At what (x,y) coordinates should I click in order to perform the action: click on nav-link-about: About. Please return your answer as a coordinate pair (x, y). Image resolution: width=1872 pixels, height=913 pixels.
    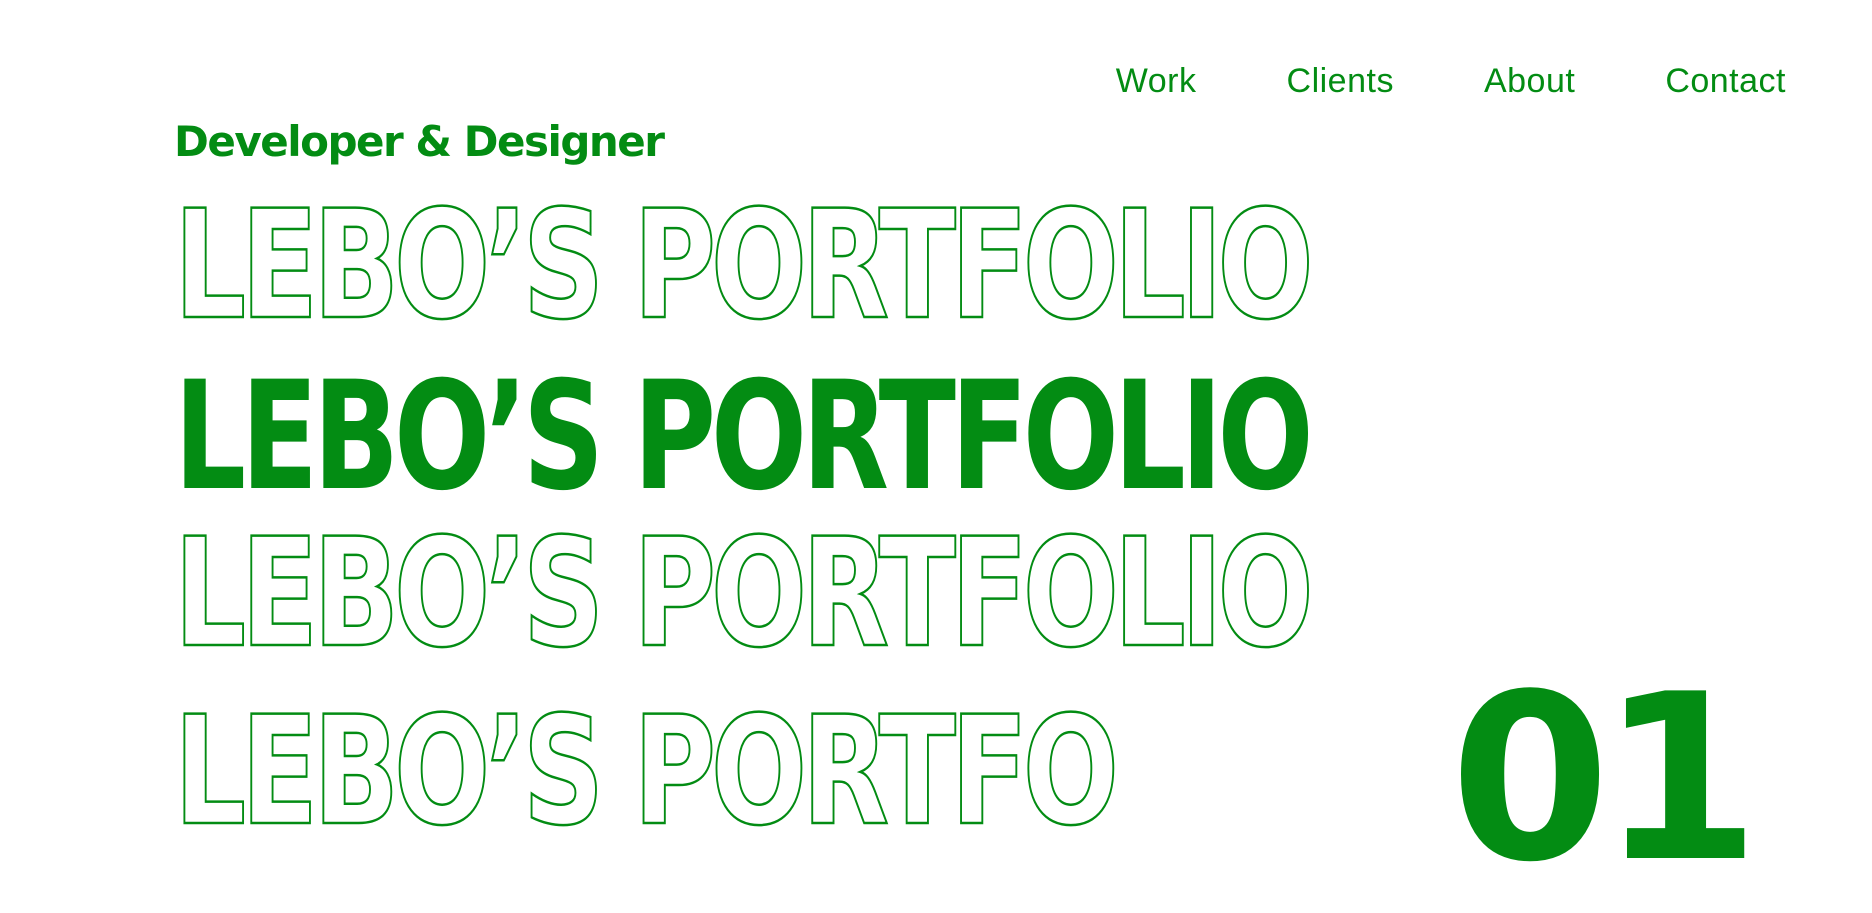
    Looking at the image, I should click on (1529, 81).